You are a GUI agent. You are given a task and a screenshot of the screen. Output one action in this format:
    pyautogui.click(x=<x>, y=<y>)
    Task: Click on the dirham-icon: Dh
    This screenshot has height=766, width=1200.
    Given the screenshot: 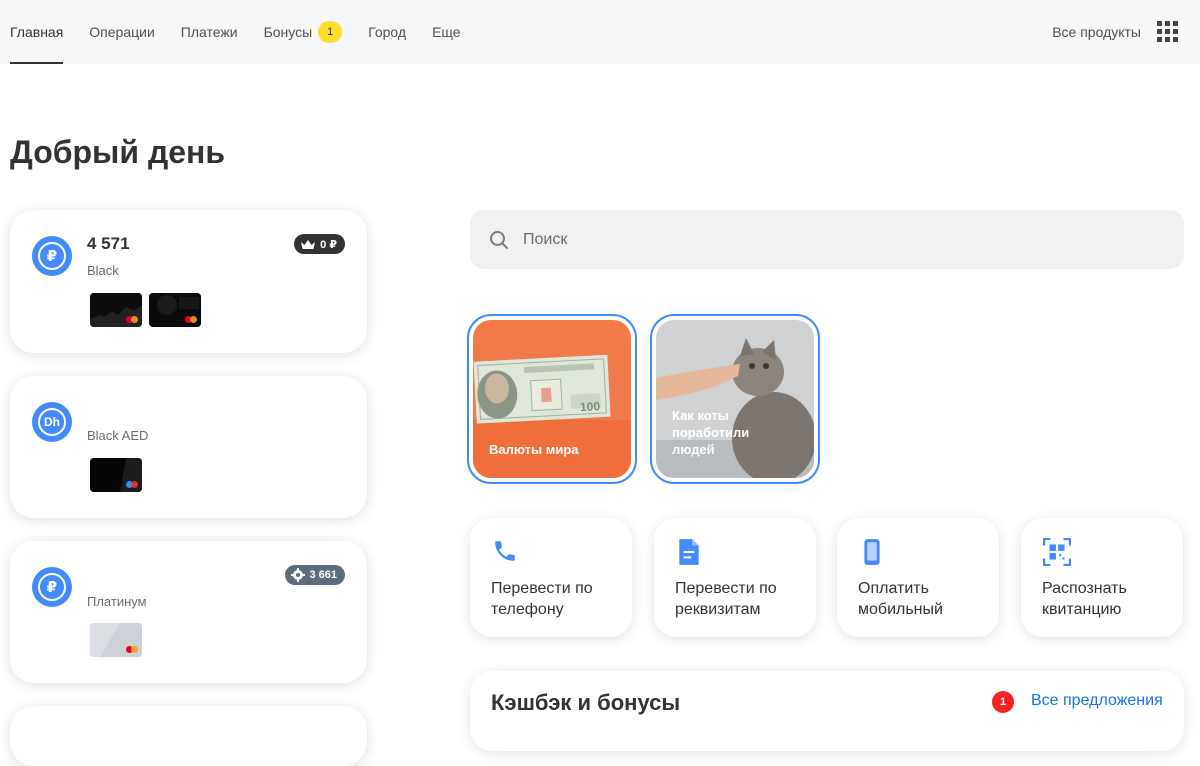 What is the action you would take?
    pyautogui.click(x=52, y=422)
    